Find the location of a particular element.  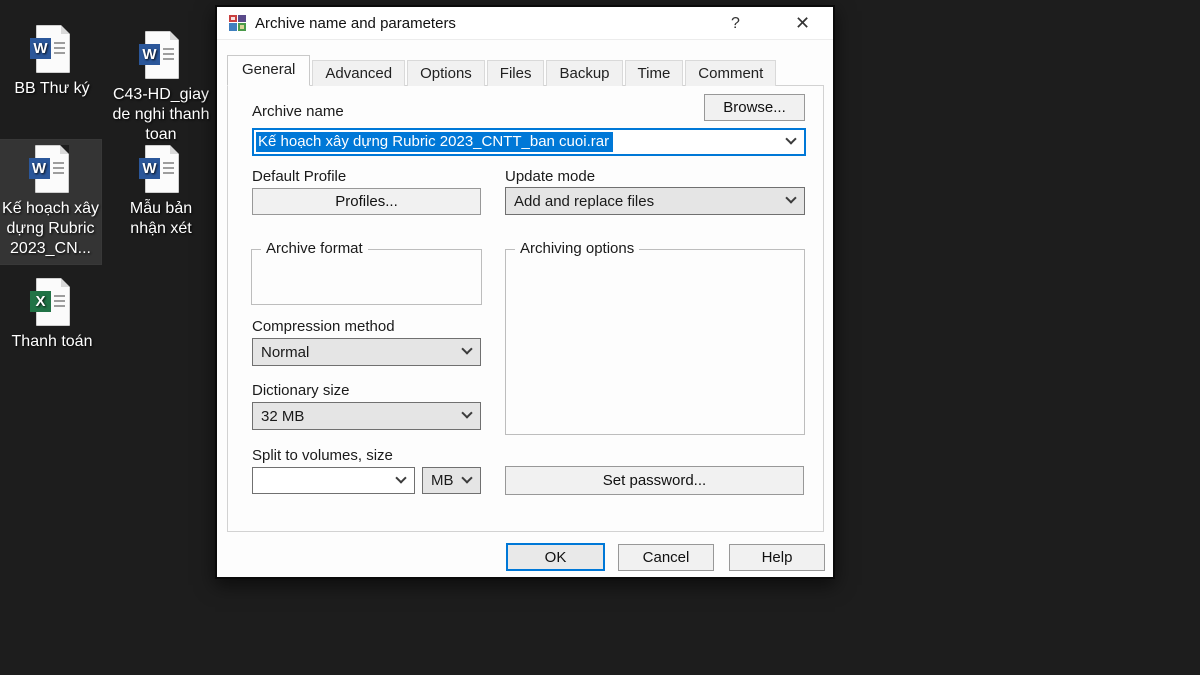

desktop-icon-label: Thanh toán is located at coordinates (52, 341).